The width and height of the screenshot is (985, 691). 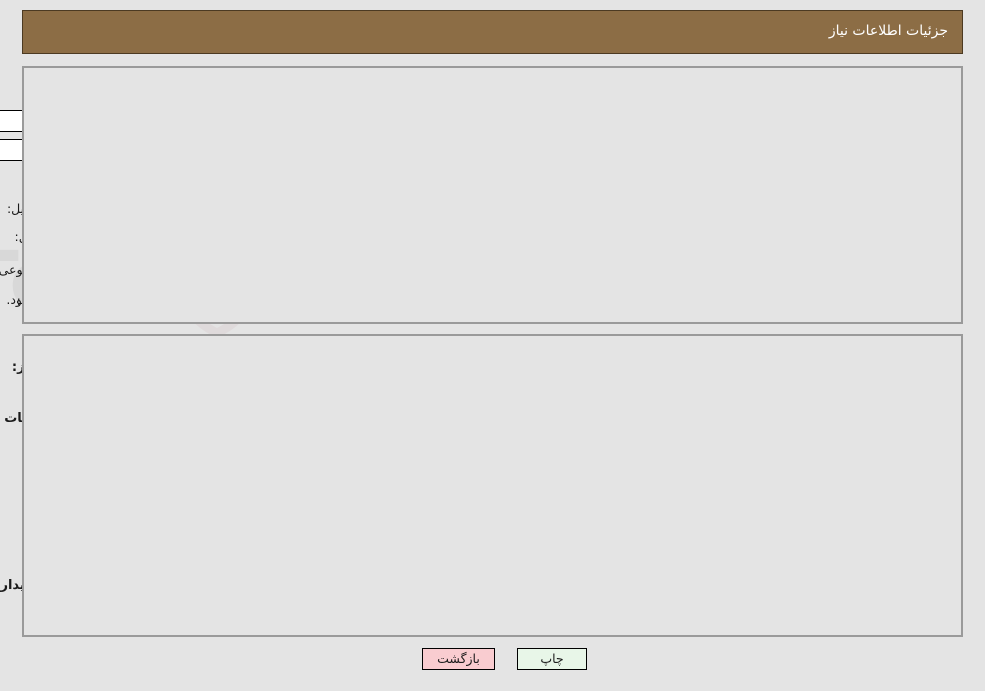 What do you see at coordinates (458, 659) in the screenshot?
I see `back-button: بازگشت` at bounding box center [458, 659].